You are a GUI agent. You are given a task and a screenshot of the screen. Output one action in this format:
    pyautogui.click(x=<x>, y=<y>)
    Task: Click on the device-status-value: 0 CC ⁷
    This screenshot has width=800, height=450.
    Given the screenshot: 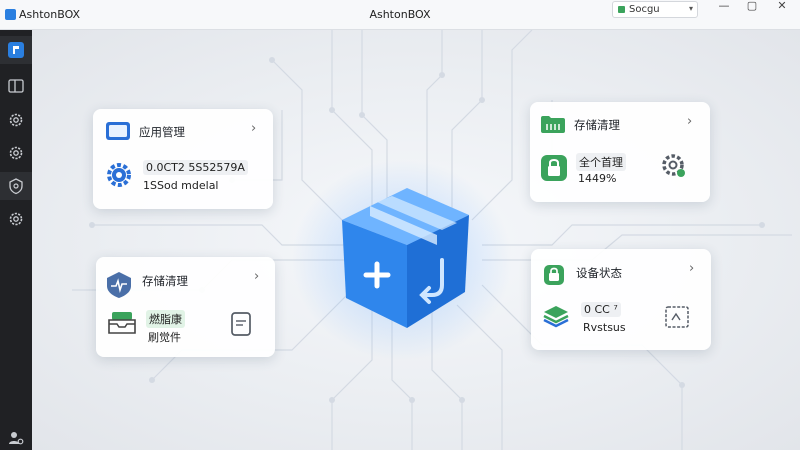 What is the action you would take?
    pyautogui.click(x=601, y=309)
    